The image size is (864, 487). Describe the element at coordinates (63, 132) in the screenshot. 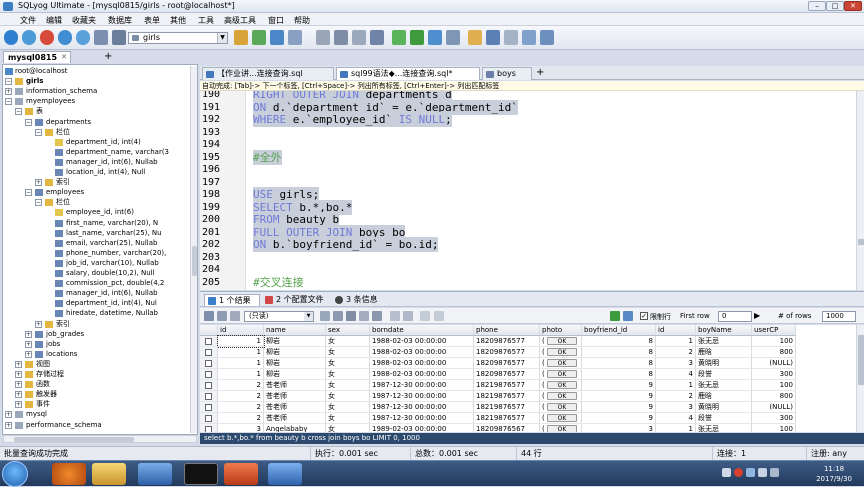

I see `tree-node: 栏位` at that location.